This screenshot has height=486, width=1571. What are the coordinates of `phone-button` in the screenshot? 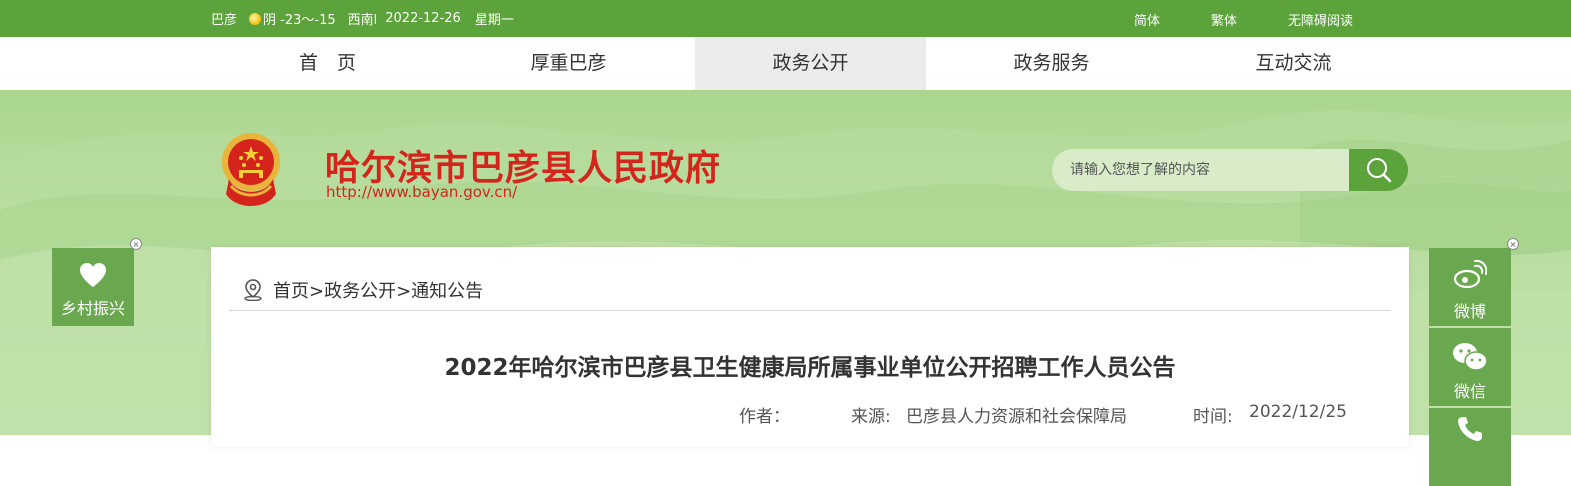 It's located at (1470, 447).